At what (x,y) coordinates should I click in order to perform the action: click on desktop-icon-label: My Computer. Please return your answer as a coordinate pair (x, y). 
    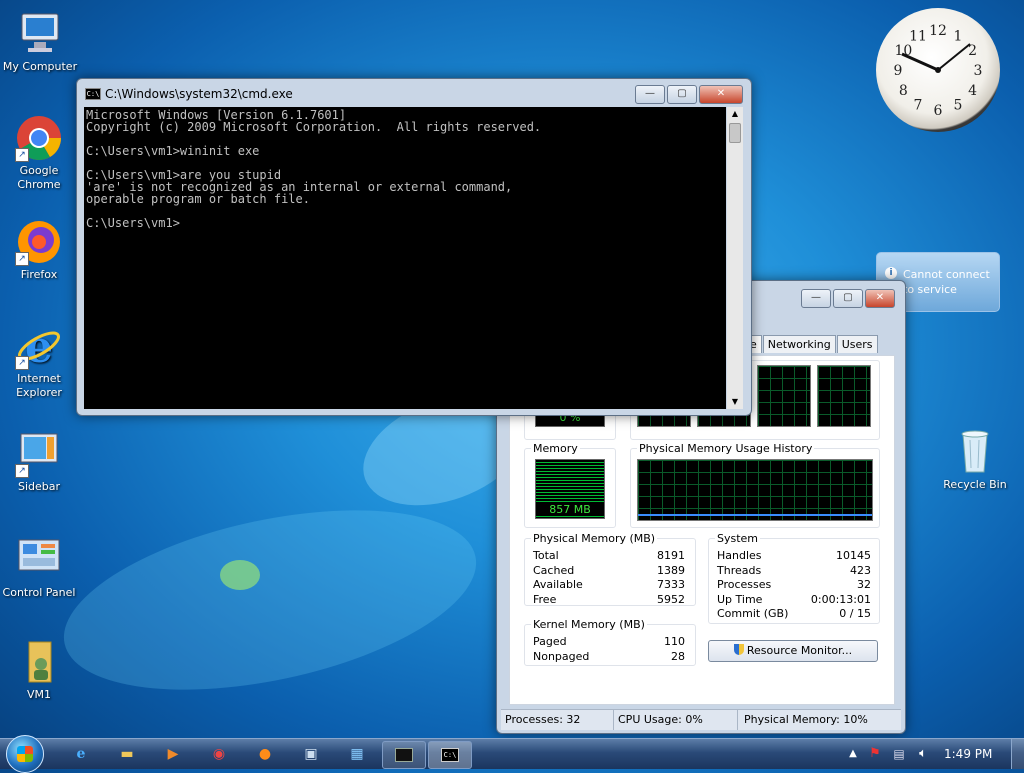
    Looking at the image, I should click on (40, 66).